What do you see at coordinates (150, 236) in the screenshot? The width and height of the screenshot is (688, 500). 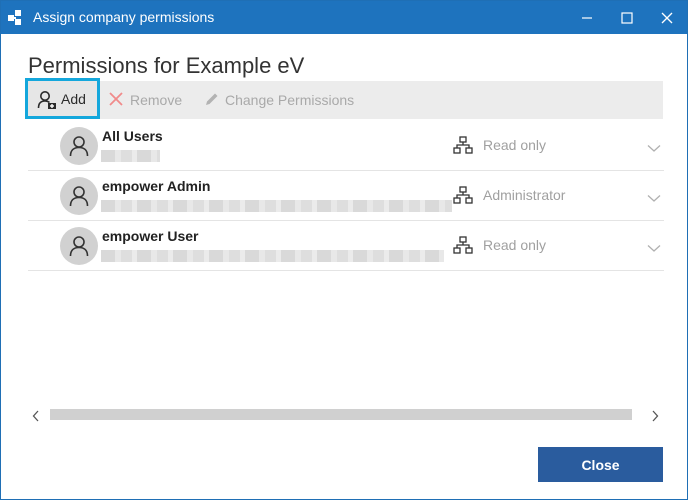 I see `user-name: empower User` at bounding box center [150, 236].